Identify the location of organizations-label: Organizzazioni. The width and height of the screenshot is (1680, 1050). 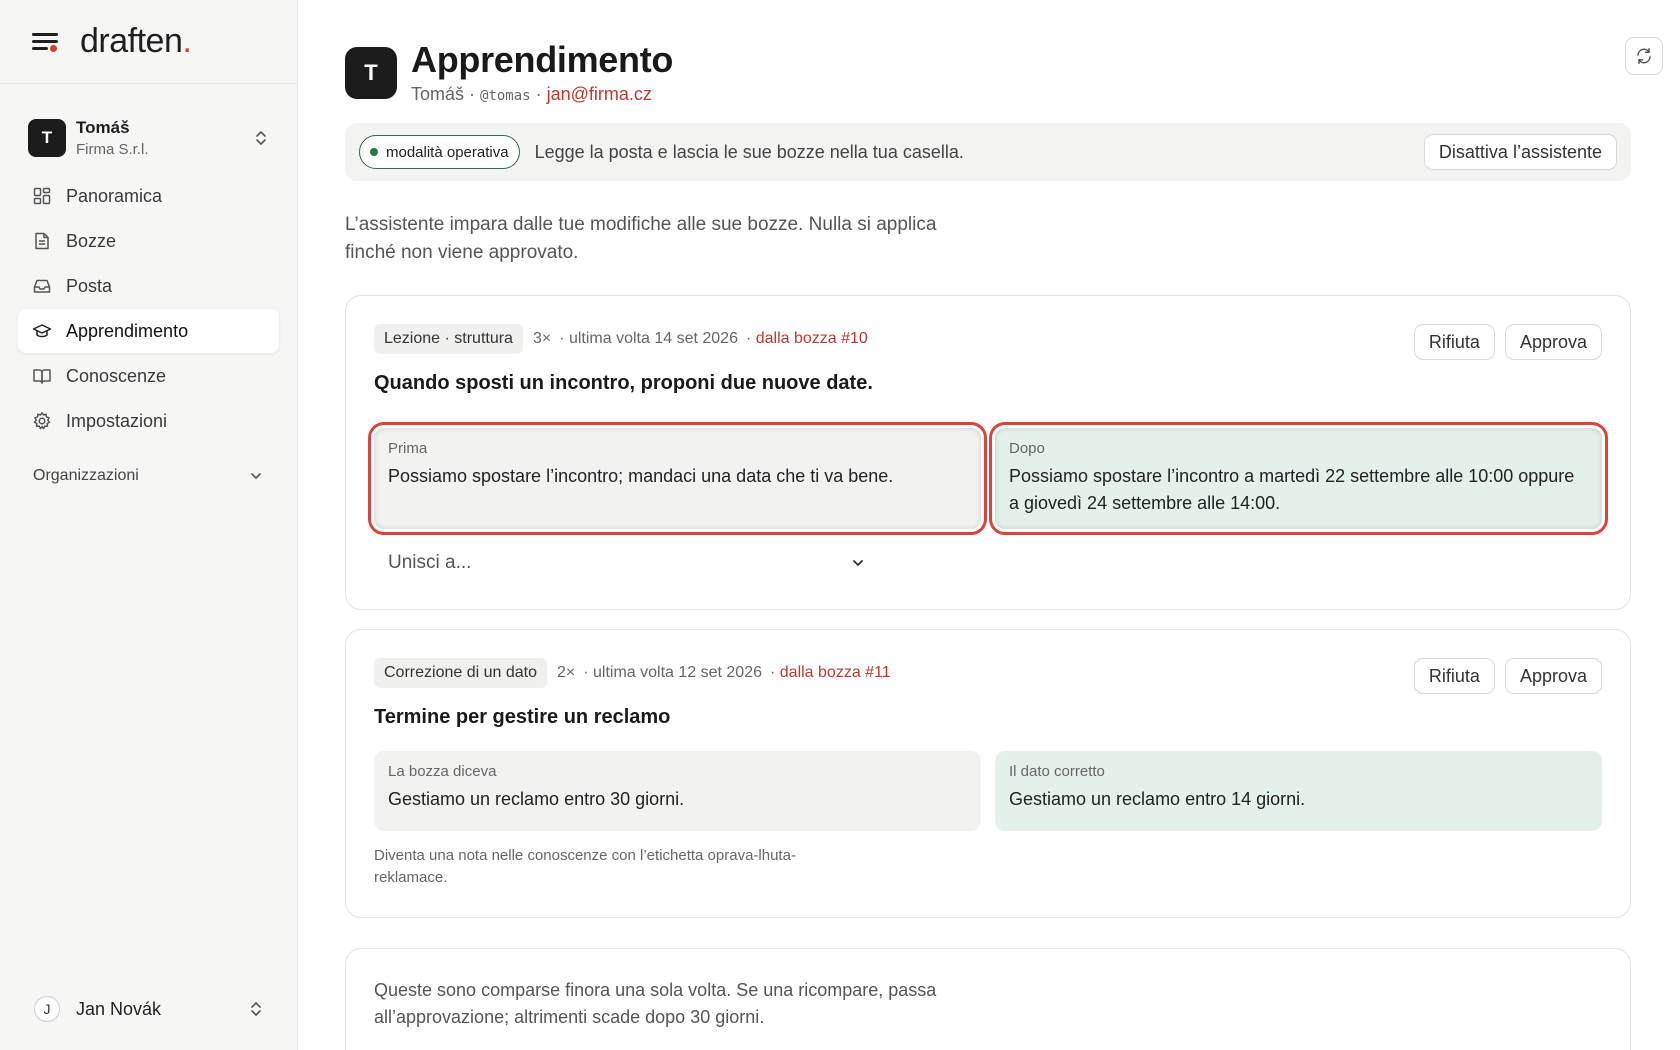
(86, 475).